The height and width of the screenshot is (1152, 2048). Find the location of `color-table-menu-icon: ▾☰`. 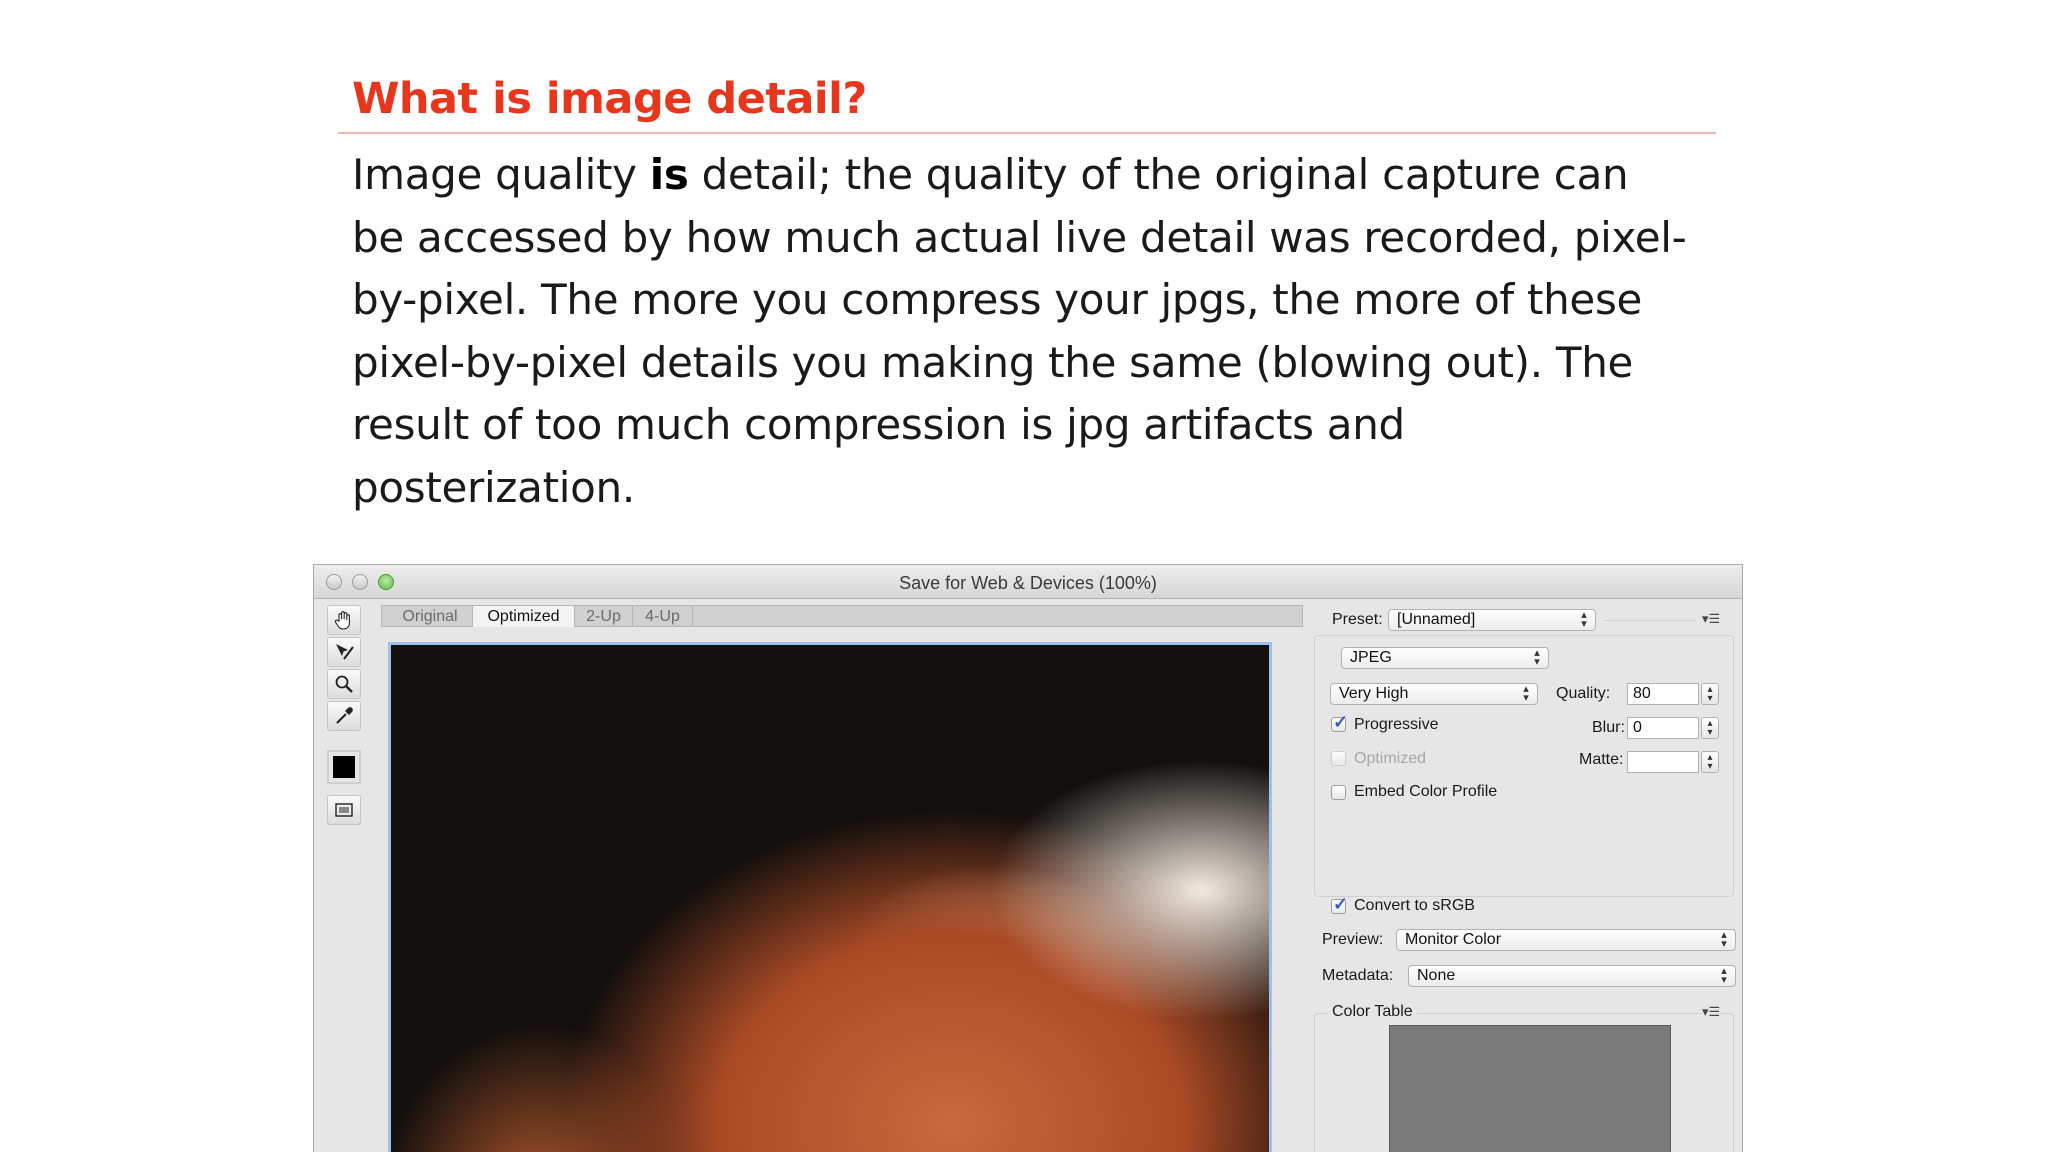

color-table-menu-icon: ▾☰ is located at coordinates (1711, 1012).